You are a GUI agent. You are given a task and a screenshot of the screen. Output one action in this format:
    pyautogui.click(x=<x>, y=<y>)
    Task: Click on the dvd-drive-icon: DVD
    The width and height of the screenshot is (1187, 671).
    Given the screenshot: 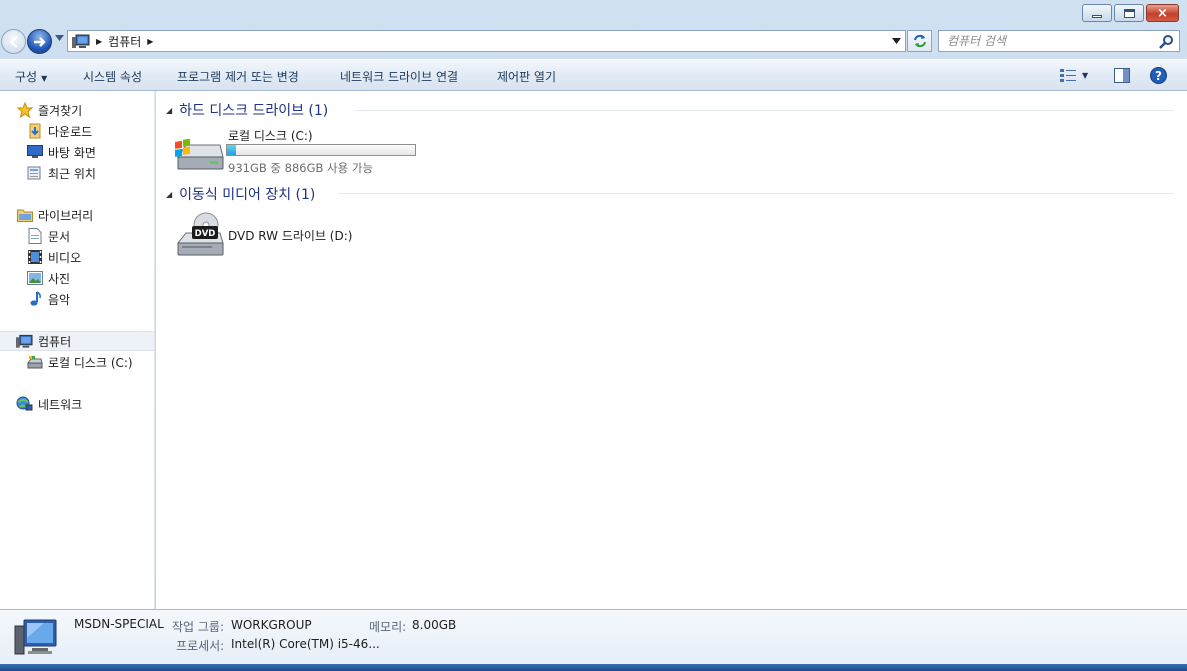 What is the action you would take?
    pyautogui.click(x=200, y=234)
    